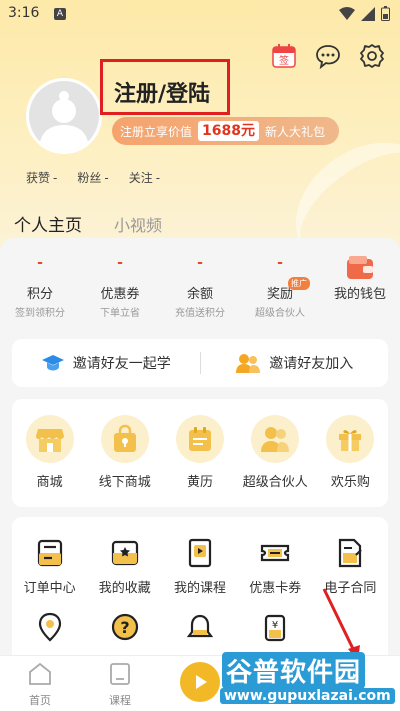 This screenshot has height=711, width=400. Describe the element at coordinates (124, 482) in the screenshot. I see `service-label: 线下商城` at that location.